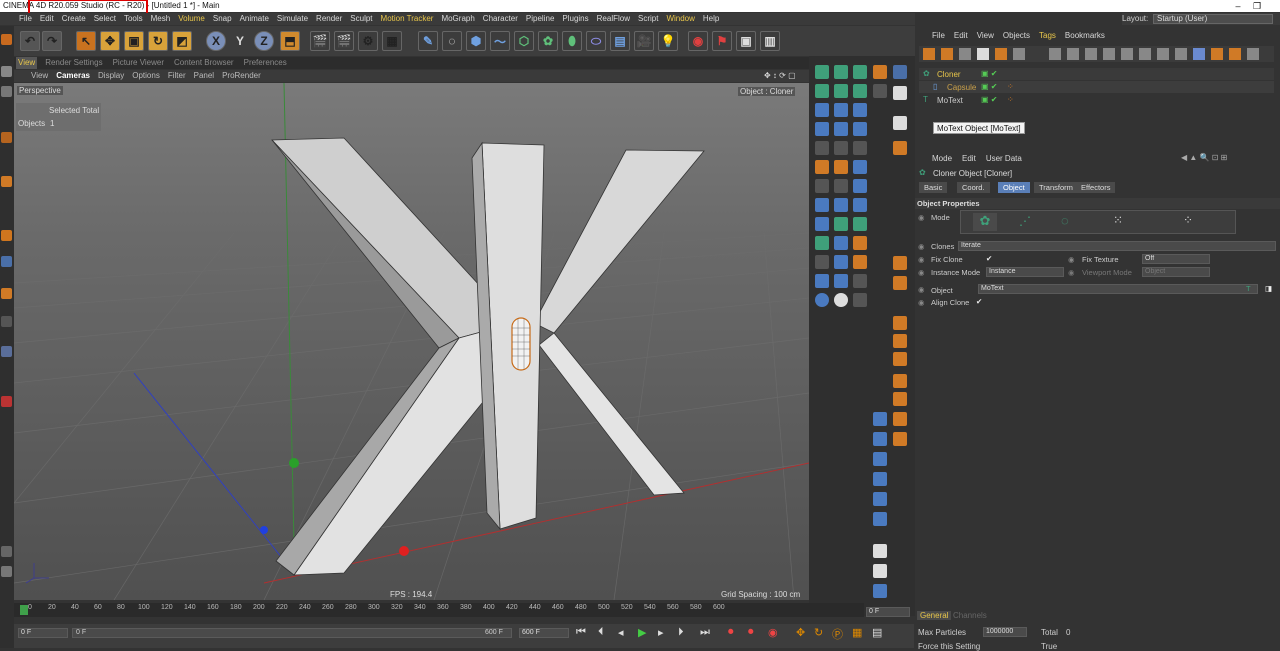 This screenshot has width=1280, height=651. I want to click on tree-row-capsule: ▯ Capsule ▣ ✔ ⁘, so click(1096, 87).